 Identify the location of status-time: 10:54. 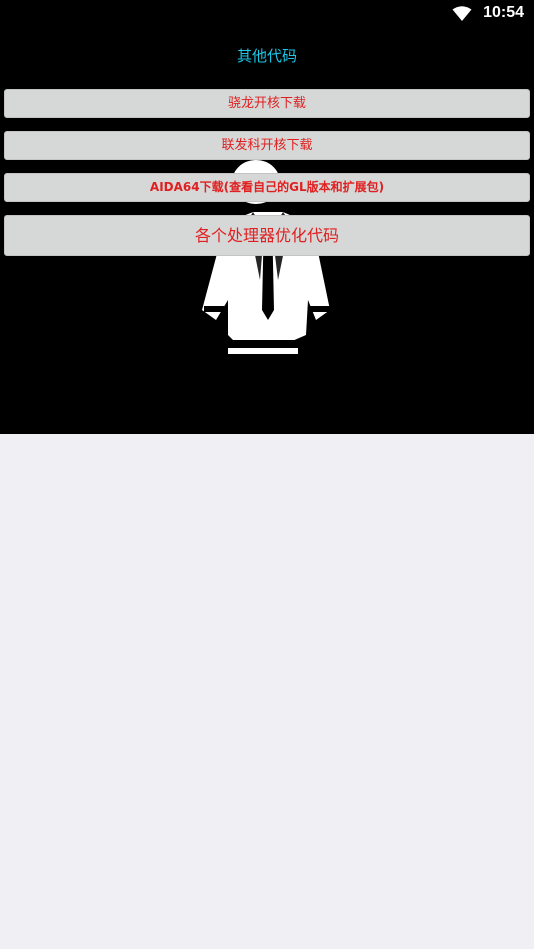
(503, 12).